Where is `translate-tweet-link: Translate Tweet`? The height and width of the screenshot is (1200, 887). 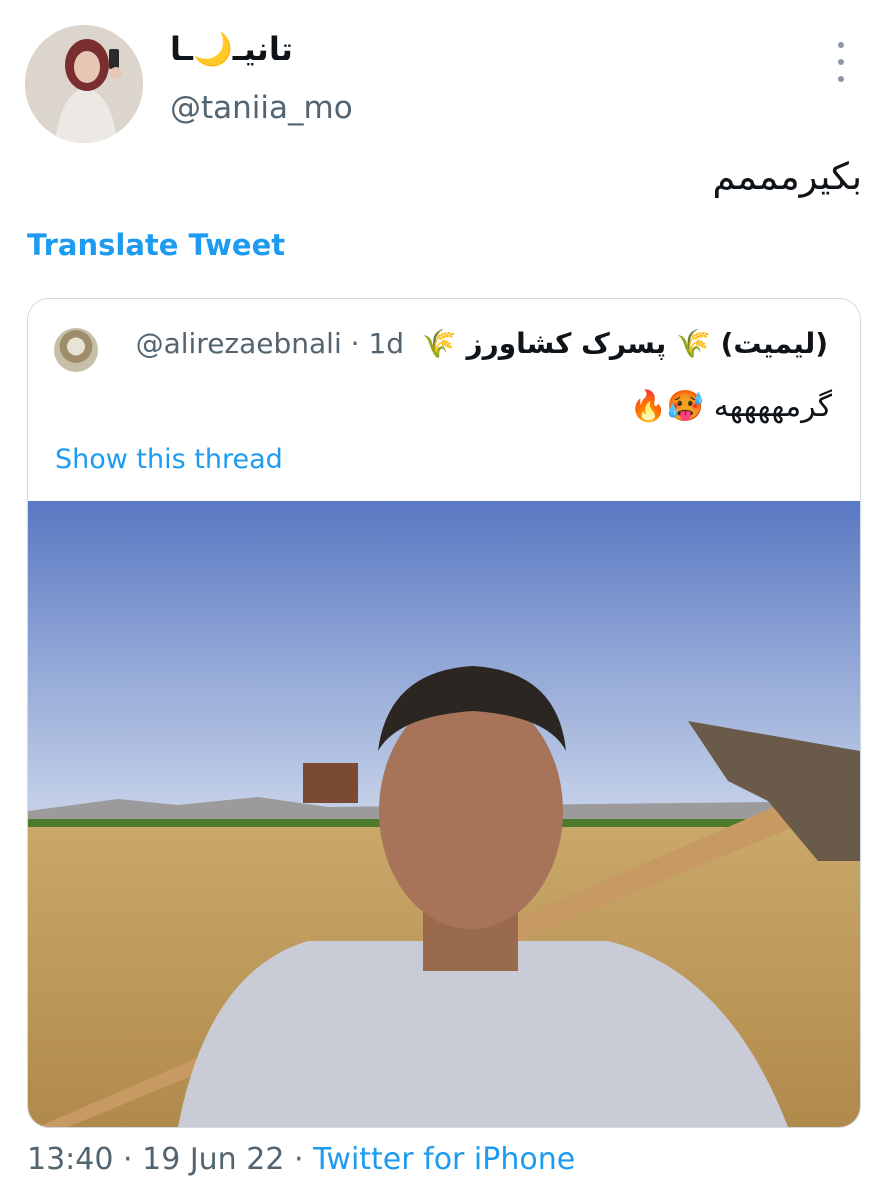 translate-tweet-link: Translate Tweet is located at coordinates (156, 245).